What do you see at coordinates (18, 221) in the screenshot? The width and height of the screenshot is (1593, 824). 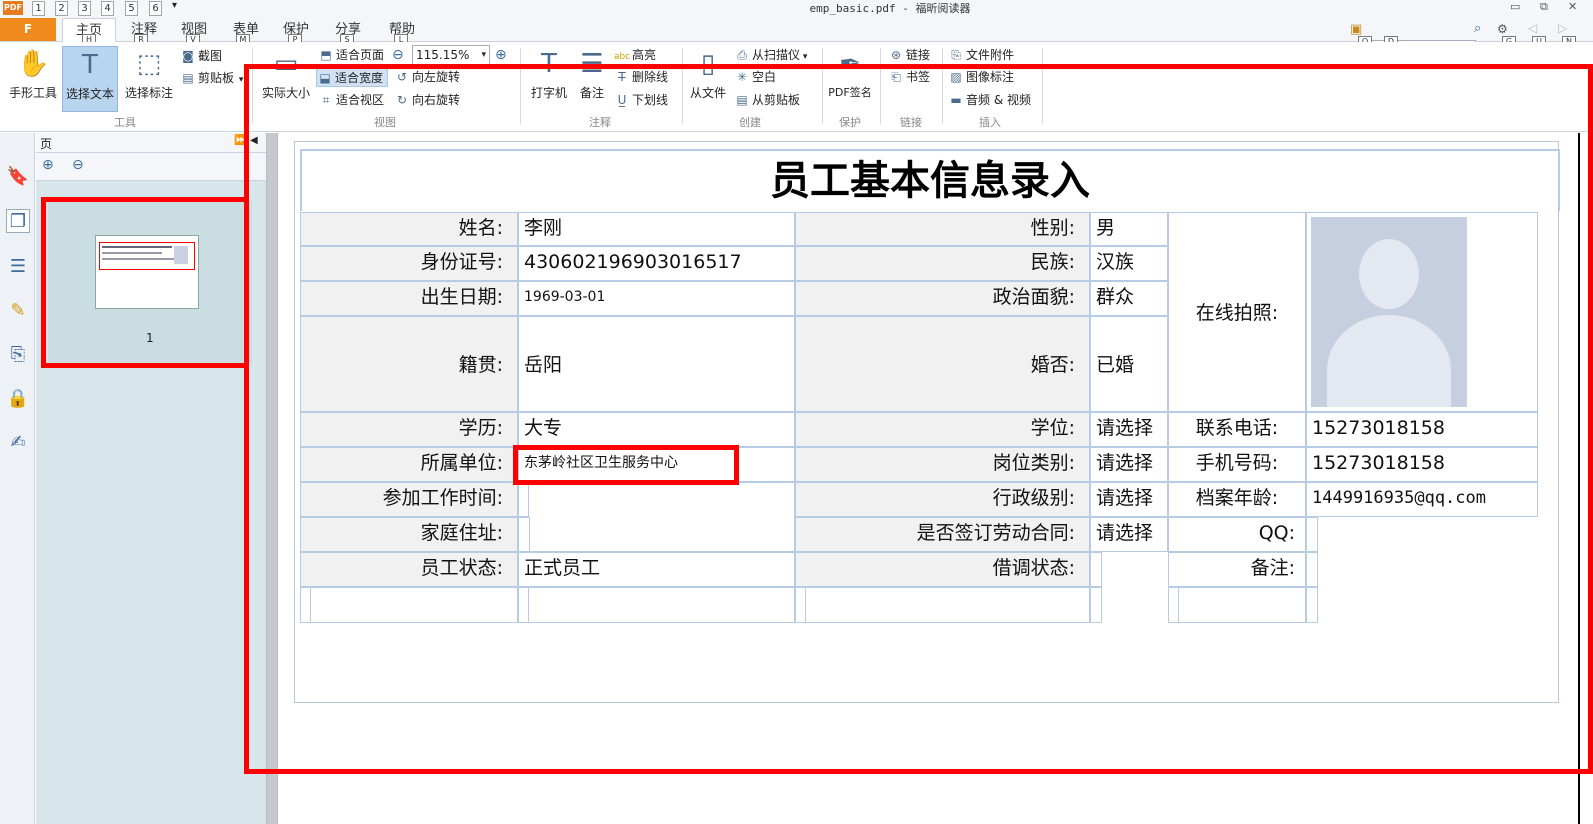 I see `pages-panel-icon: ❐` at bounding box center [18, 221].